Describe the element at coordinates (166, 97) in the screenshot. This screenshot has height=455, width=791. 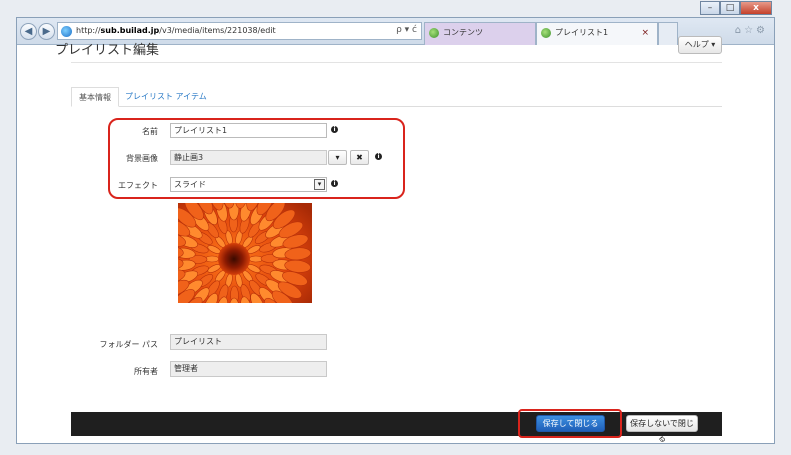
I see `tab-playlist-items: プレイリスト アイテム` at that location.